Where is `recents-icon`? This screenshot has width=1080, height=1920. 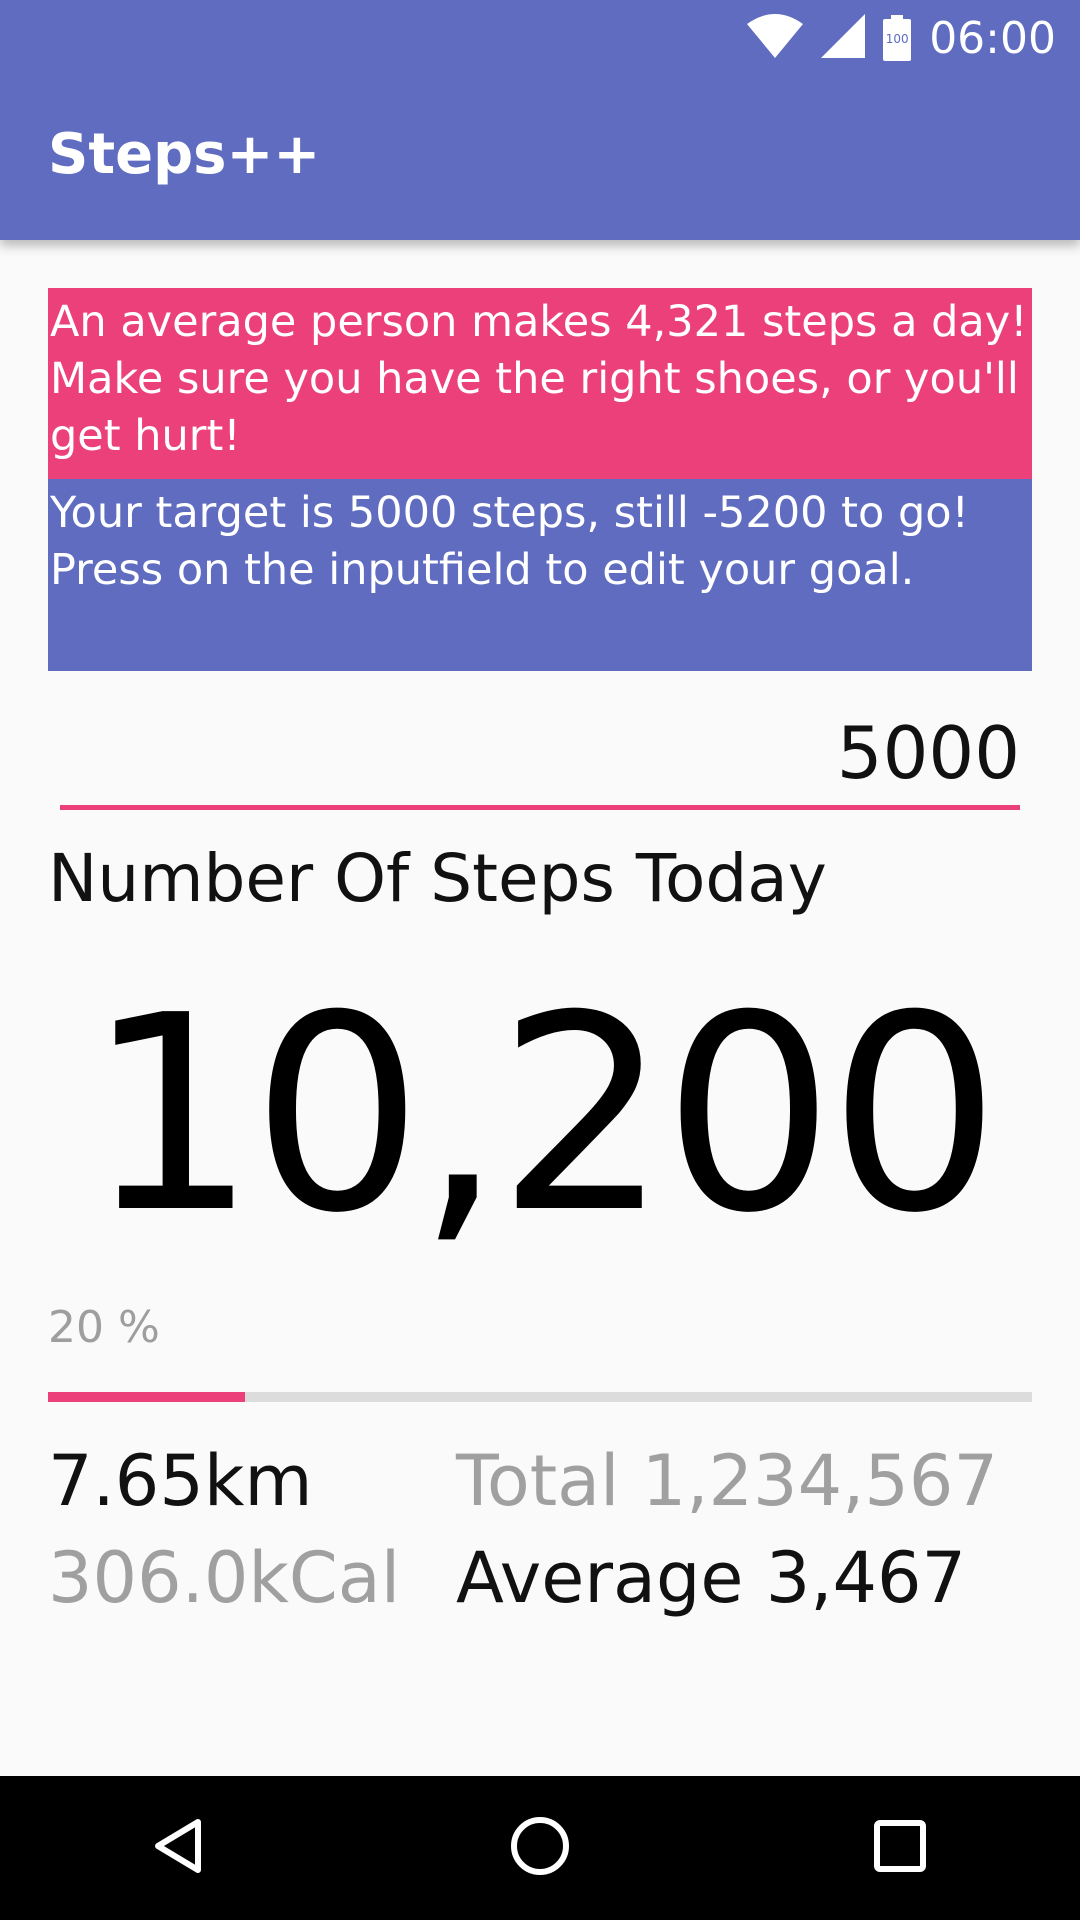 recents-icon is located at coordinates (900, 1848).